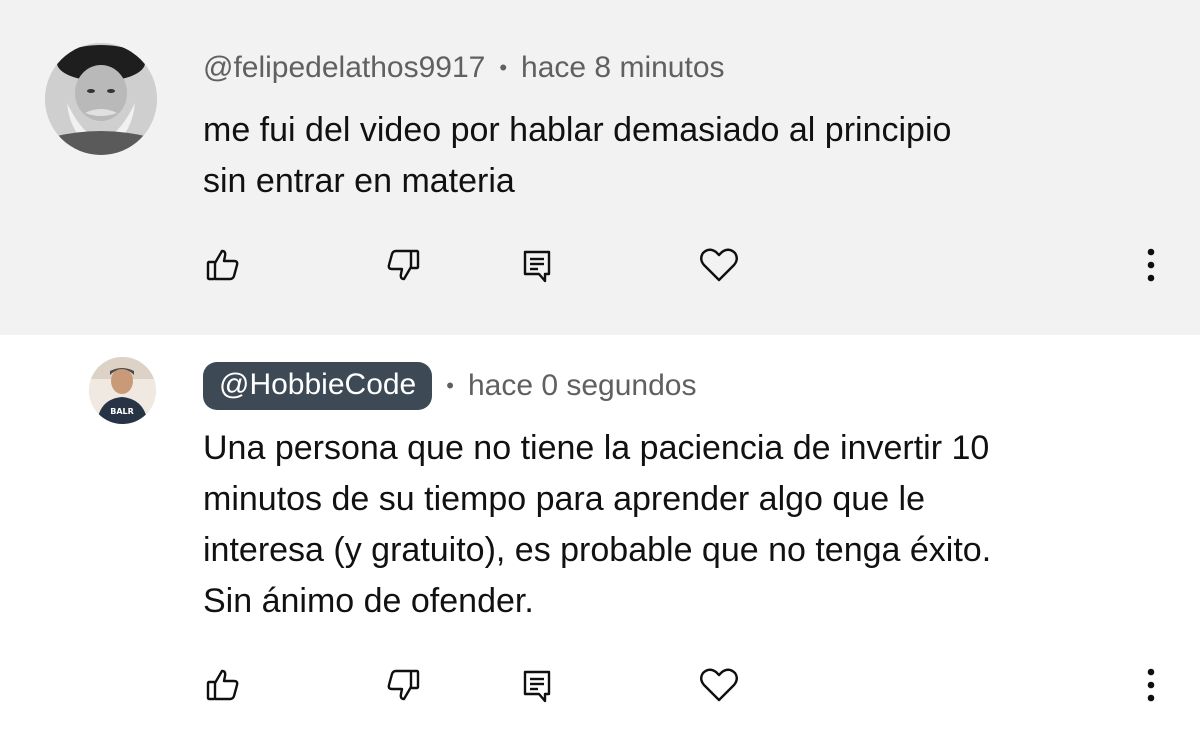 Image resolution: width=1200 pixels, height=740 pixels. I want to click on comment-meta: @HobbieCode • hace 0 segundos, so click(449, 386).